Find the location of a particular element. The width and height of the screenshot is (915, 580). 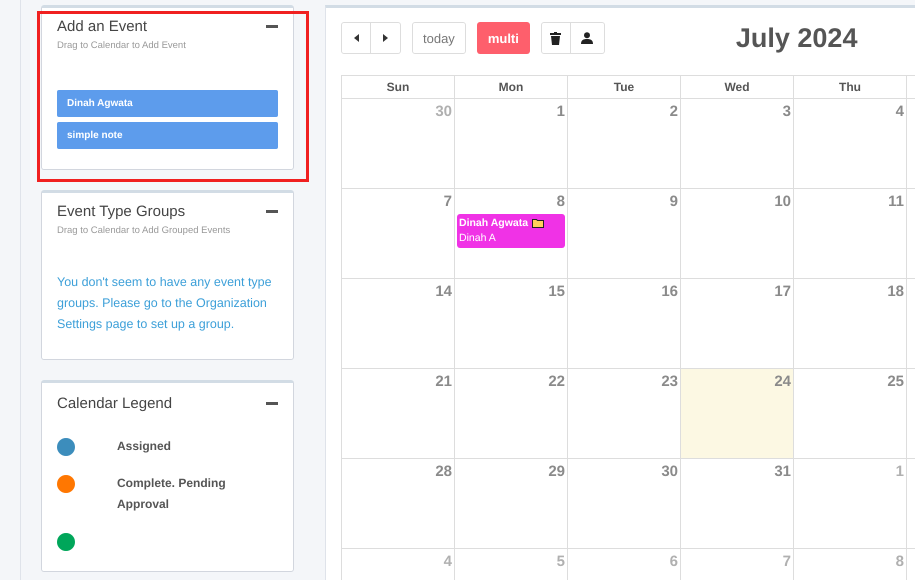

day-cell: 15 is located at coordinates (511, 324).